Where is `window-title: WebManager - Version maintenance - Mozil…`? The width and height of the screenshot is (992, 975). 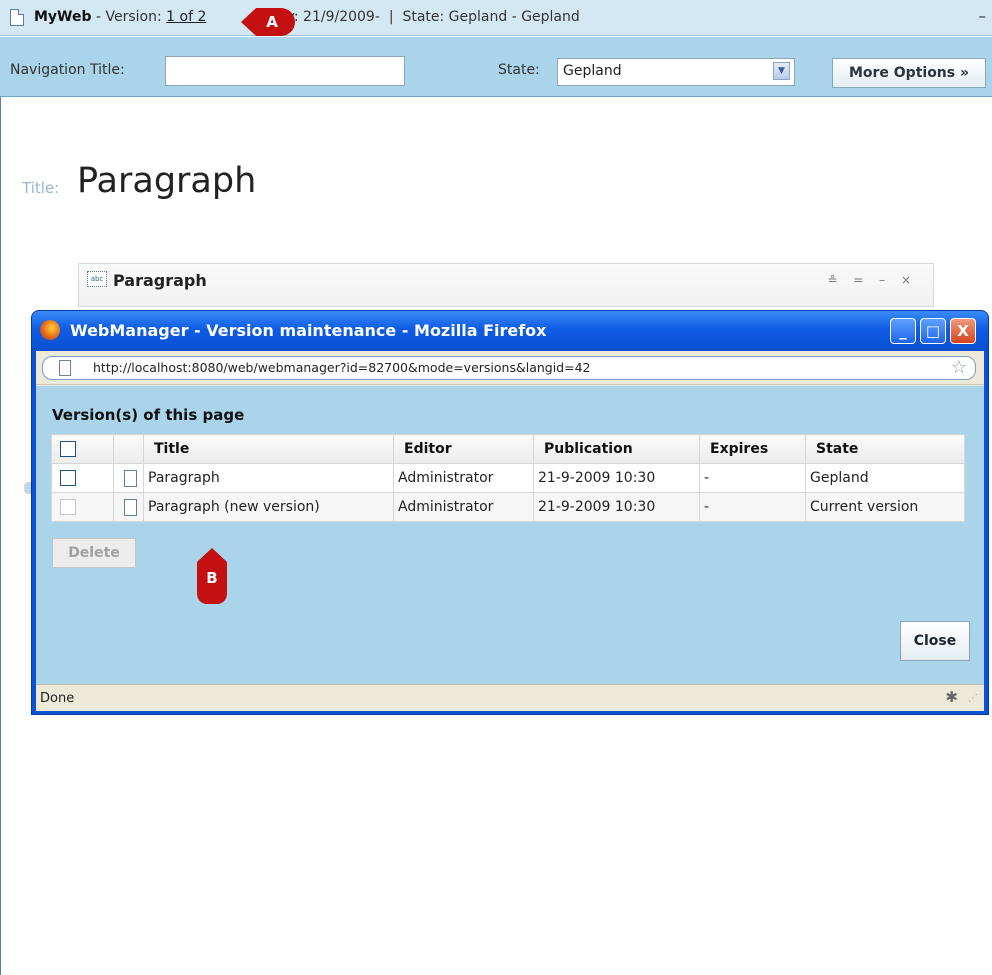 window-title: WebManager - Version maintenance - Mozil… is located at coordinates (308, 330).